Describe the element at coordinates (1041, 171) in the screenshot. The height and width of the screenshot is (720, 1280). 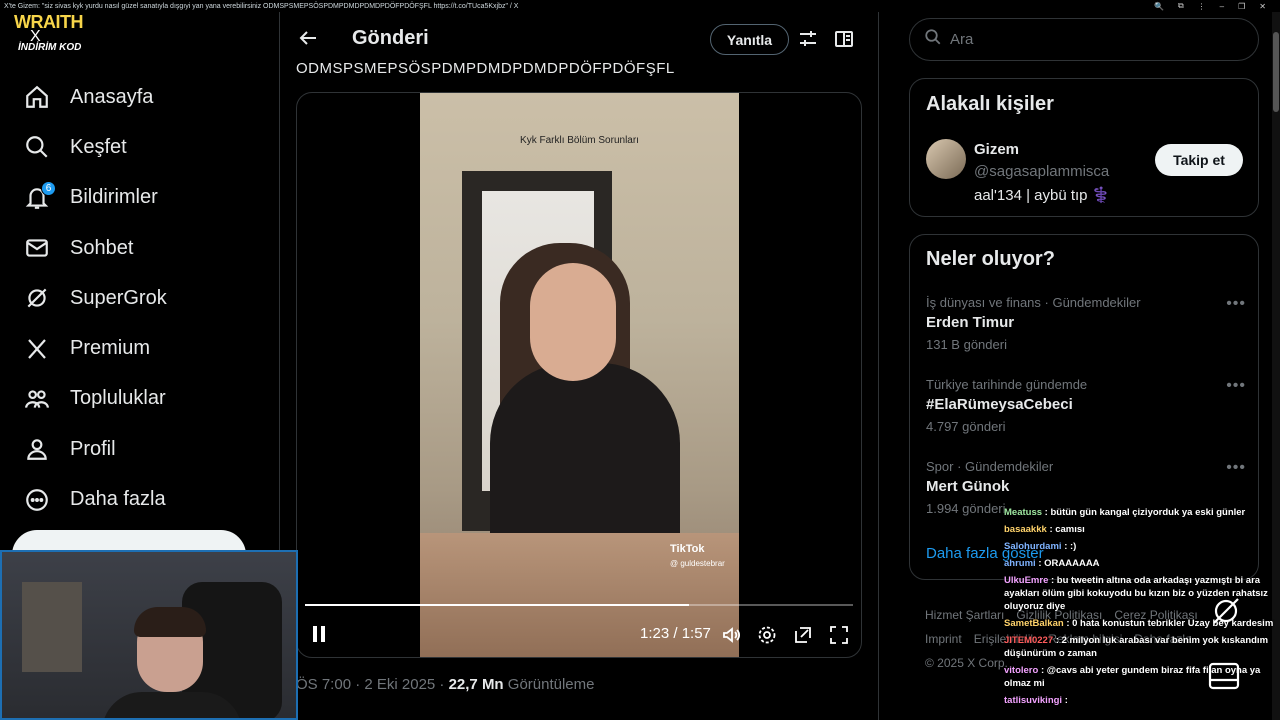
I see `person-handle: @sagasaplammisca` at that location.